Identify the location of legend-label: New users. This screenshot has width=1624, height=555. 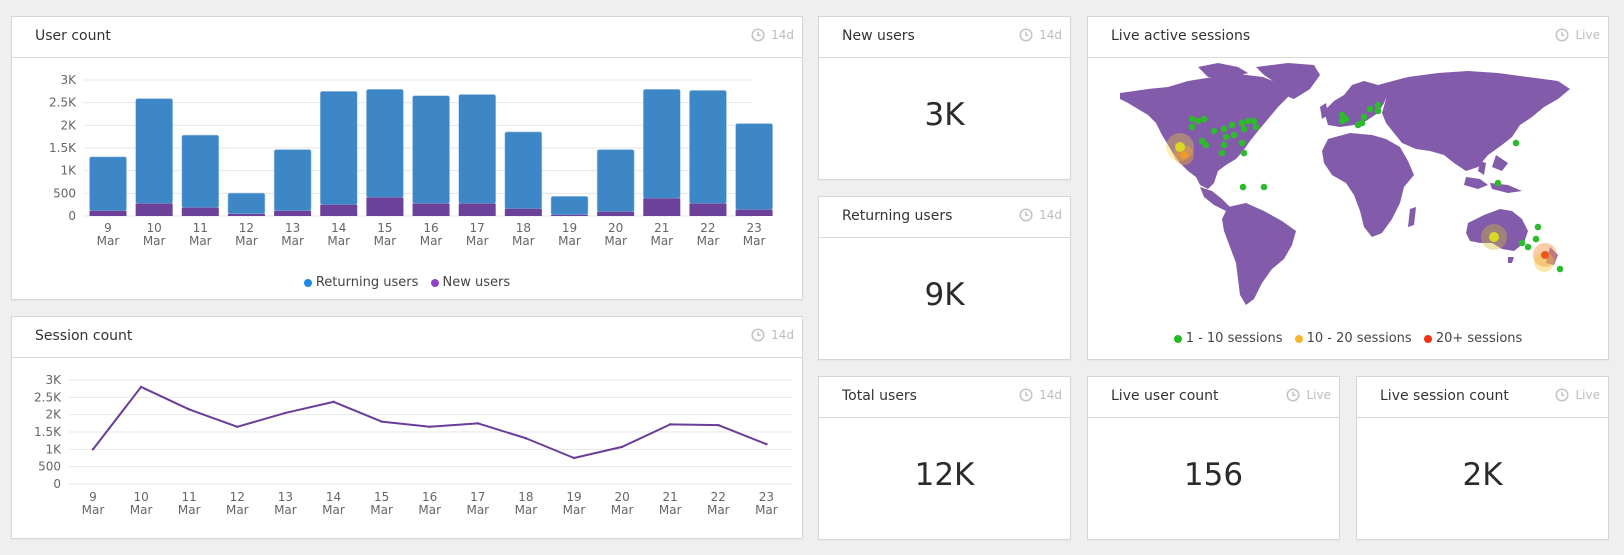
(476, 282).